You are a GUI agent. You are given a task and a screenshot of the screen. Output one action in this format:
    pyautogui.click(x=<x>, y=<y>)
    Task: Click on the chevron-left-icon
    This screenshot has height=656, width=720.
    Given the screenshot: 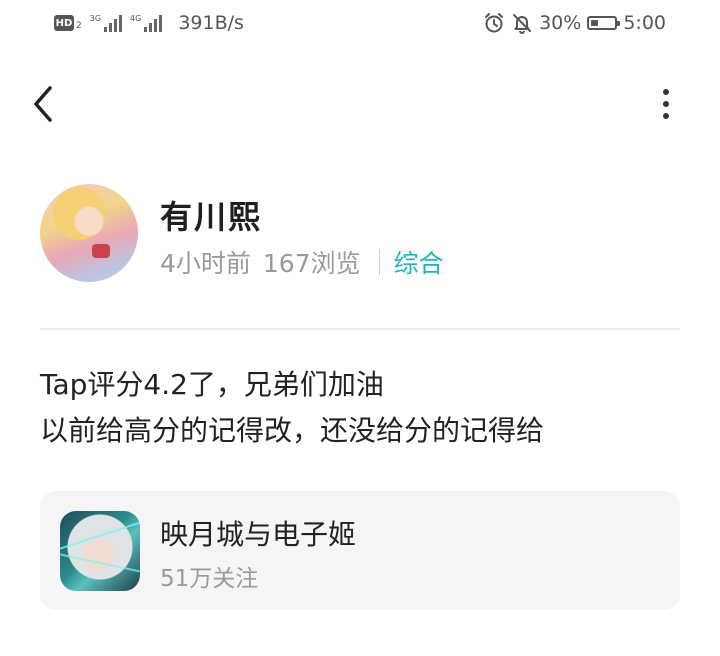 What is the action you would take?
    pyautogui.click(x=43, y=104)
    